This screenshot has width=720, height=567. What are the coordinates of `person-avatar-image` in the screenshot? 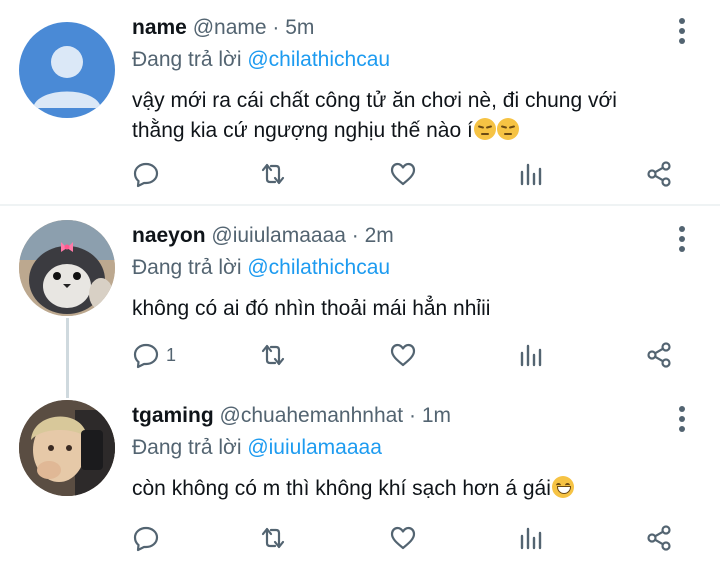 It's located at (67, 448).